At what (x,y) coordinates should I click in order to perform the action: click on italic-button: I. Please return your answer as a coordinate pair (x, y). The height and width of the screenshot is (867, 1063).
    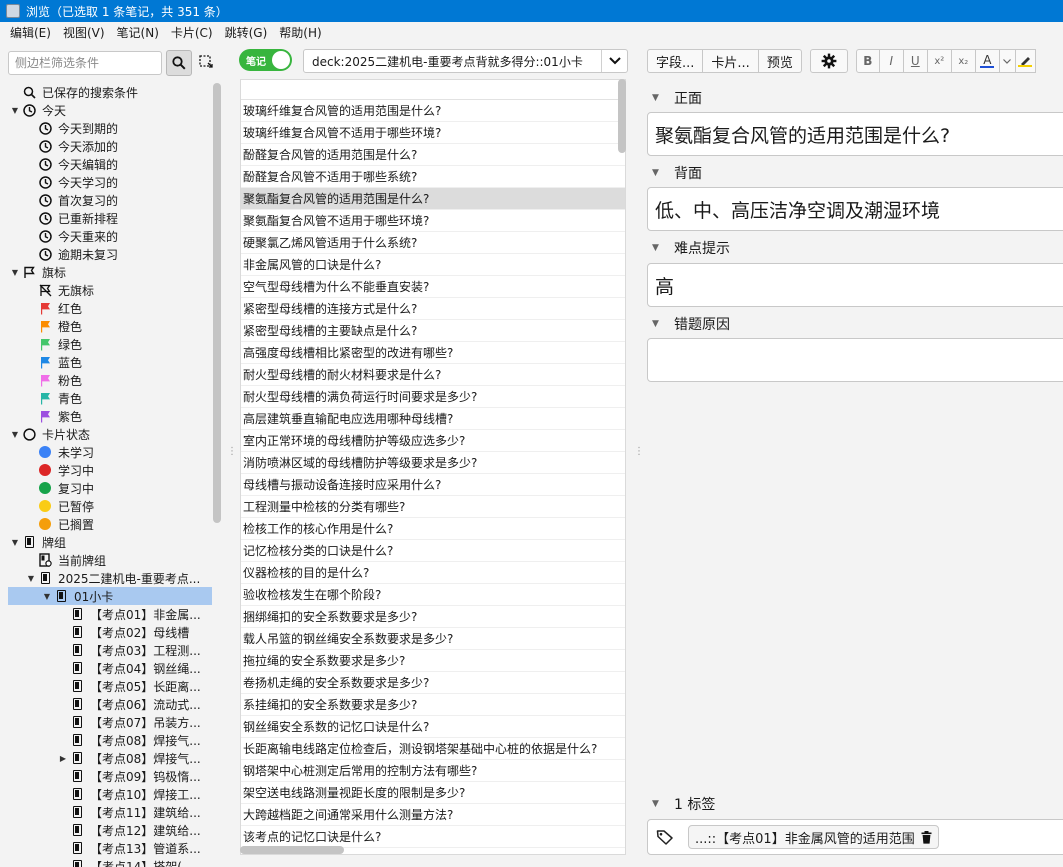
    Looking at the image, I should click on (891, 61).